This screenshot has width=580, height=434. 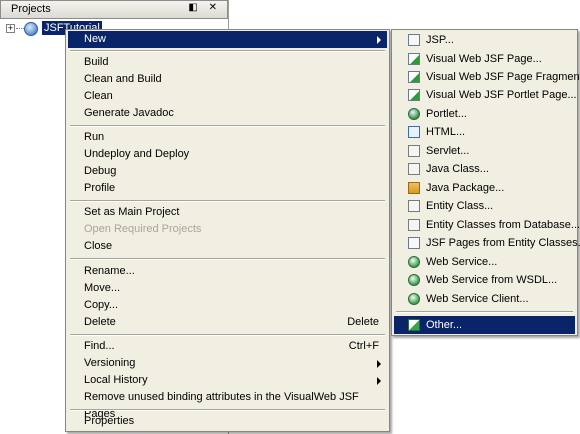 I want to click on servlet-icon, so click(x=414, y=151).